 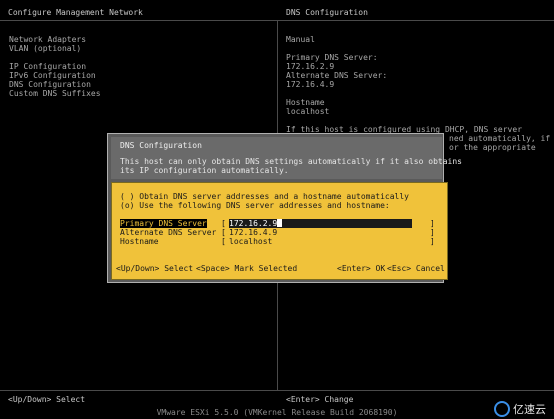 I want to click on watermark: 亿速云, so click(x=520, y=409).